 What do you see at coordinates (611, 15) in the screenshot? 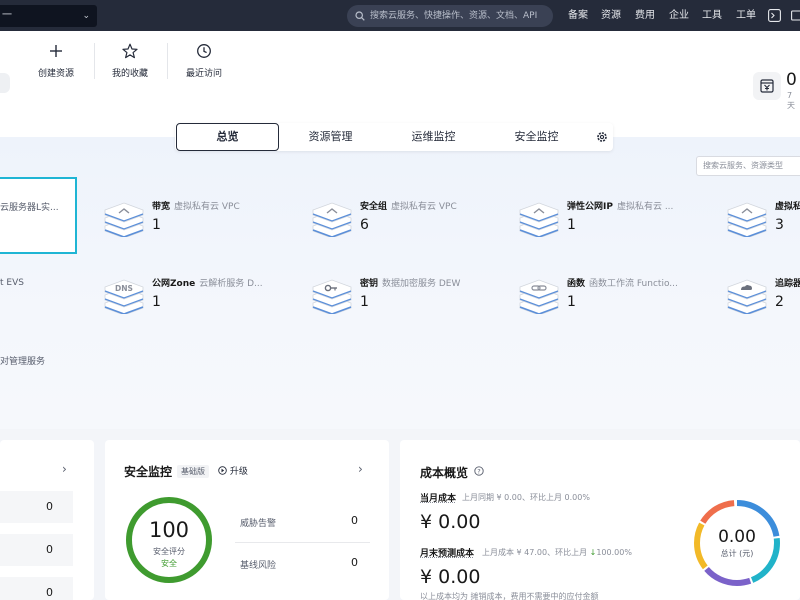
I see `nav-resources: 资源` at bounding box center [611, 15].